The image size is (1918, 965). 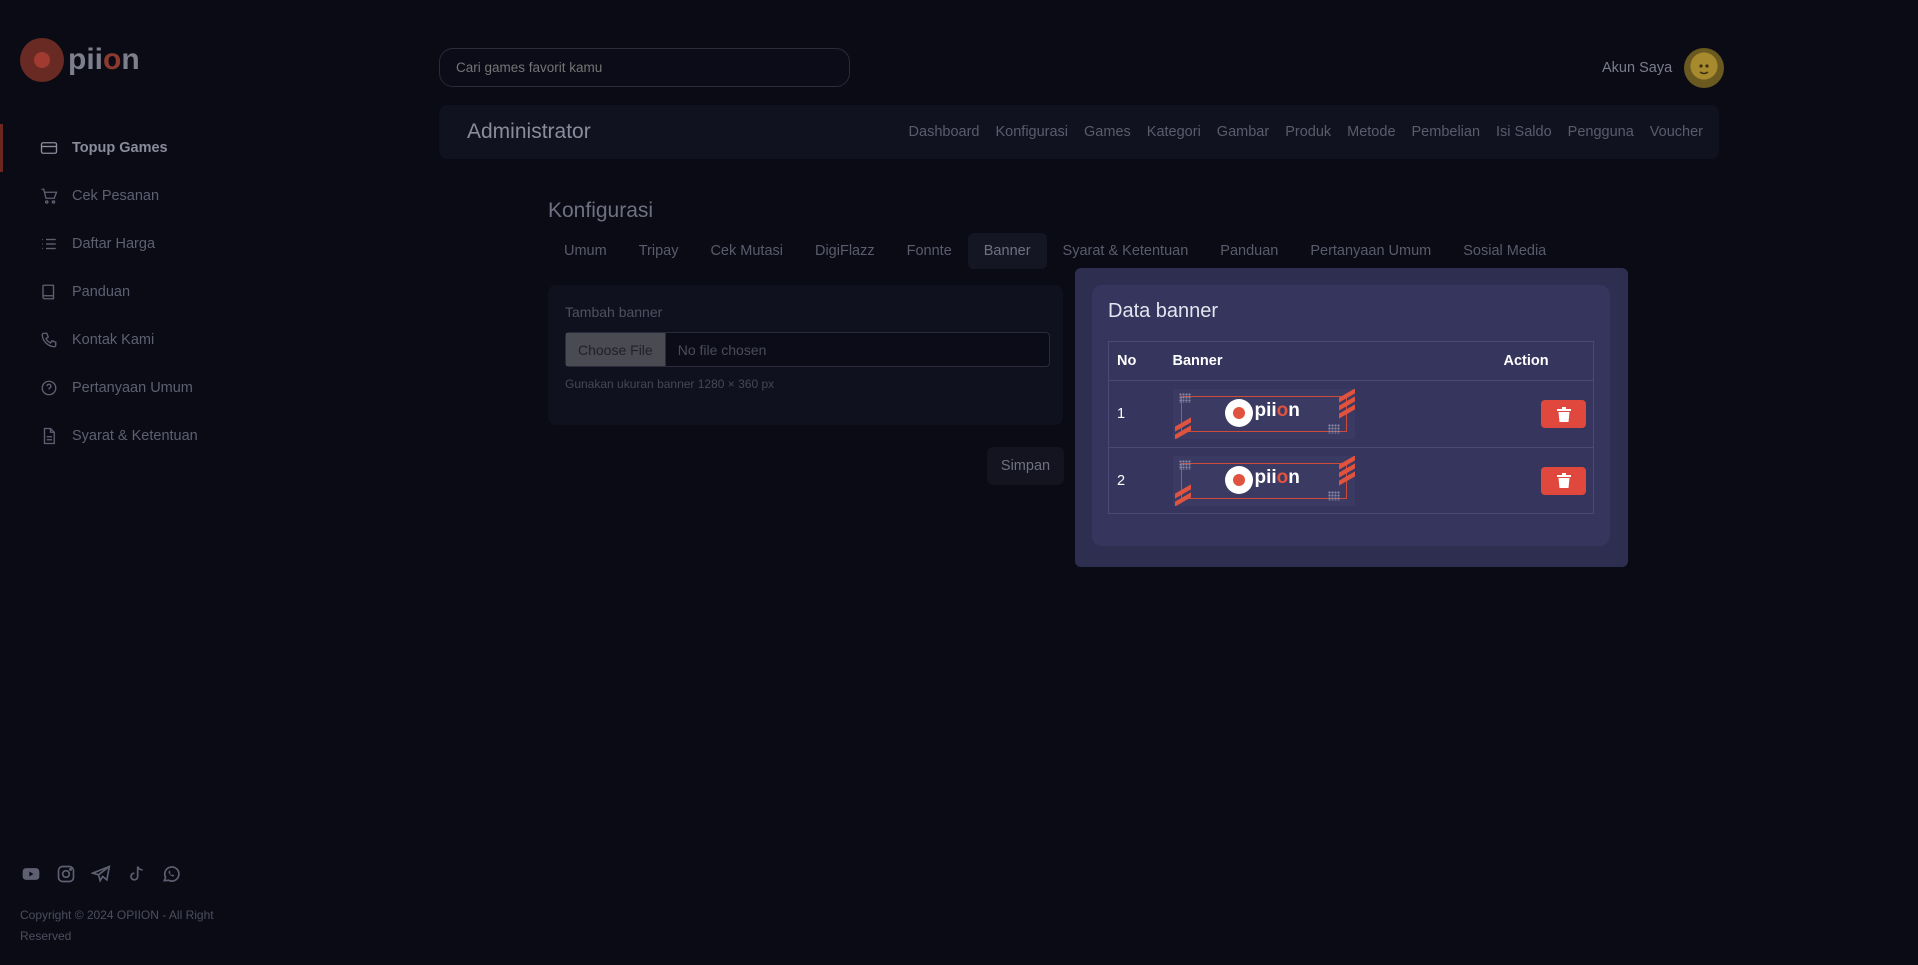 I want to click on sidebar-item-label: Cek Pesanan, so click(x=116, y=196).